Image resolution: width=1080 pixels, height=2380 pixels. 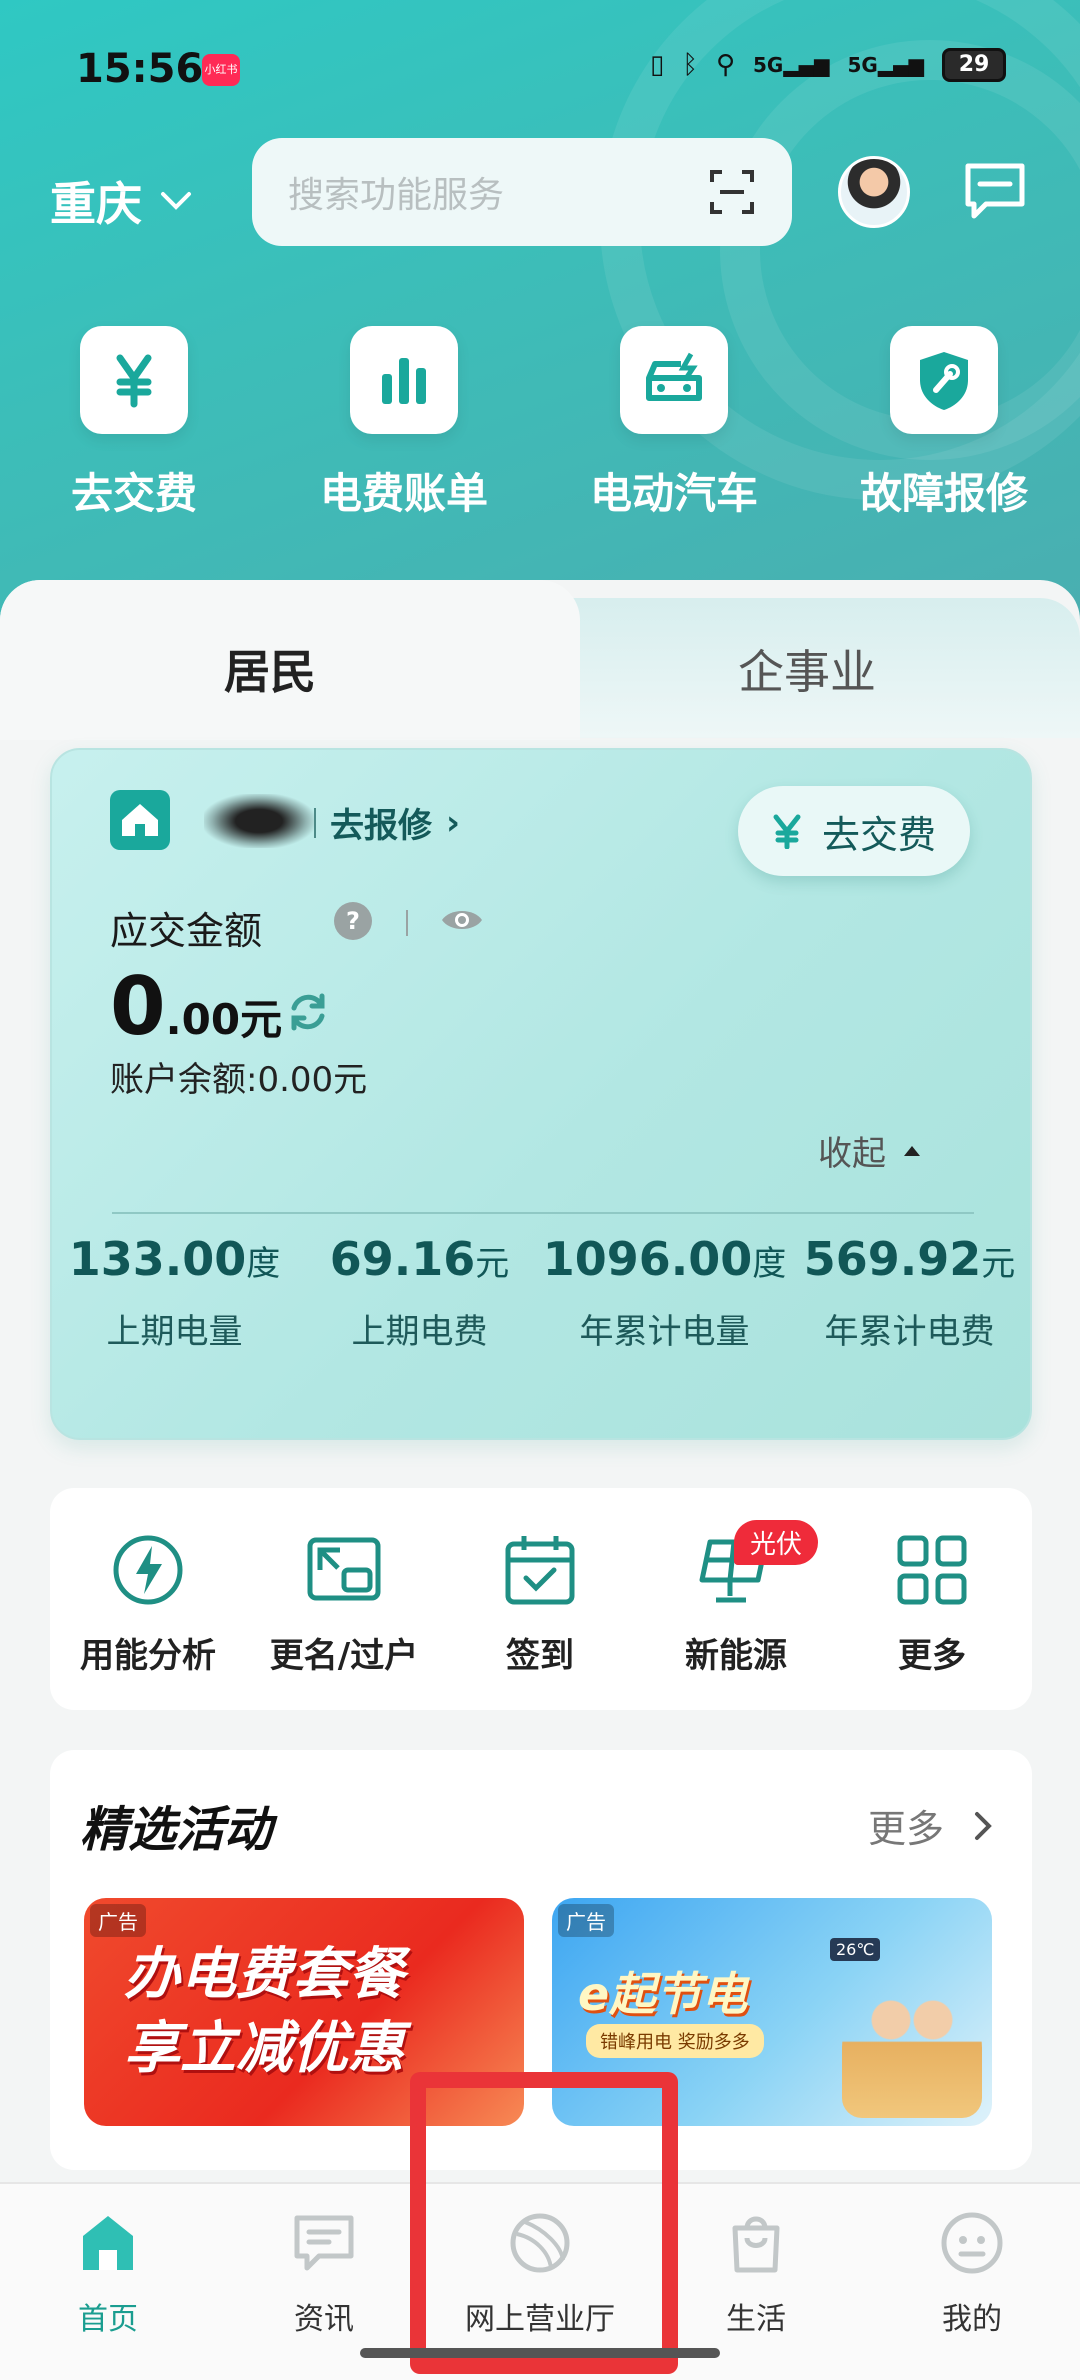 I want to click on location-icon: ⚲, so click(x=725, y=65).